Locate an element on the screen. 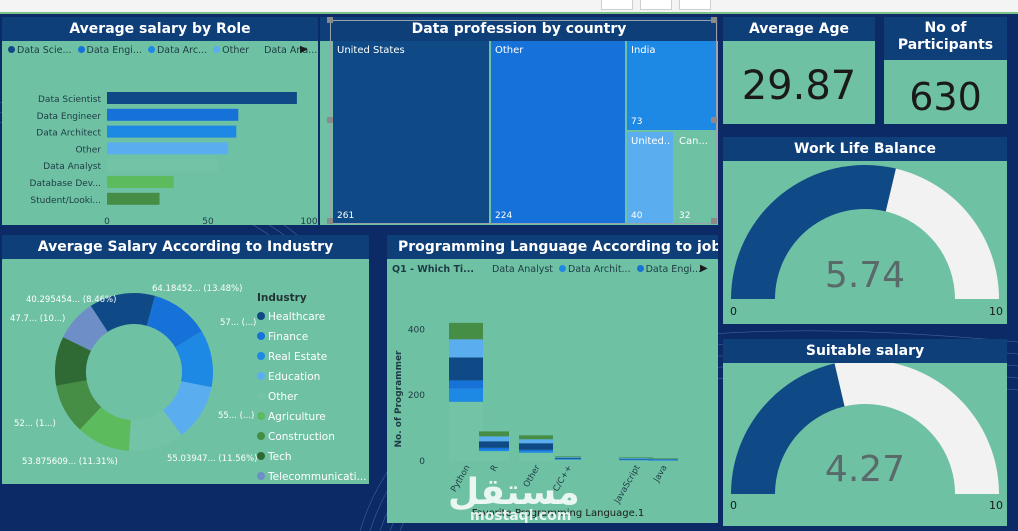 The height and width of the screenshot is (531, 1018). y-tick-label: 200 is located at coordinates (416, 396).